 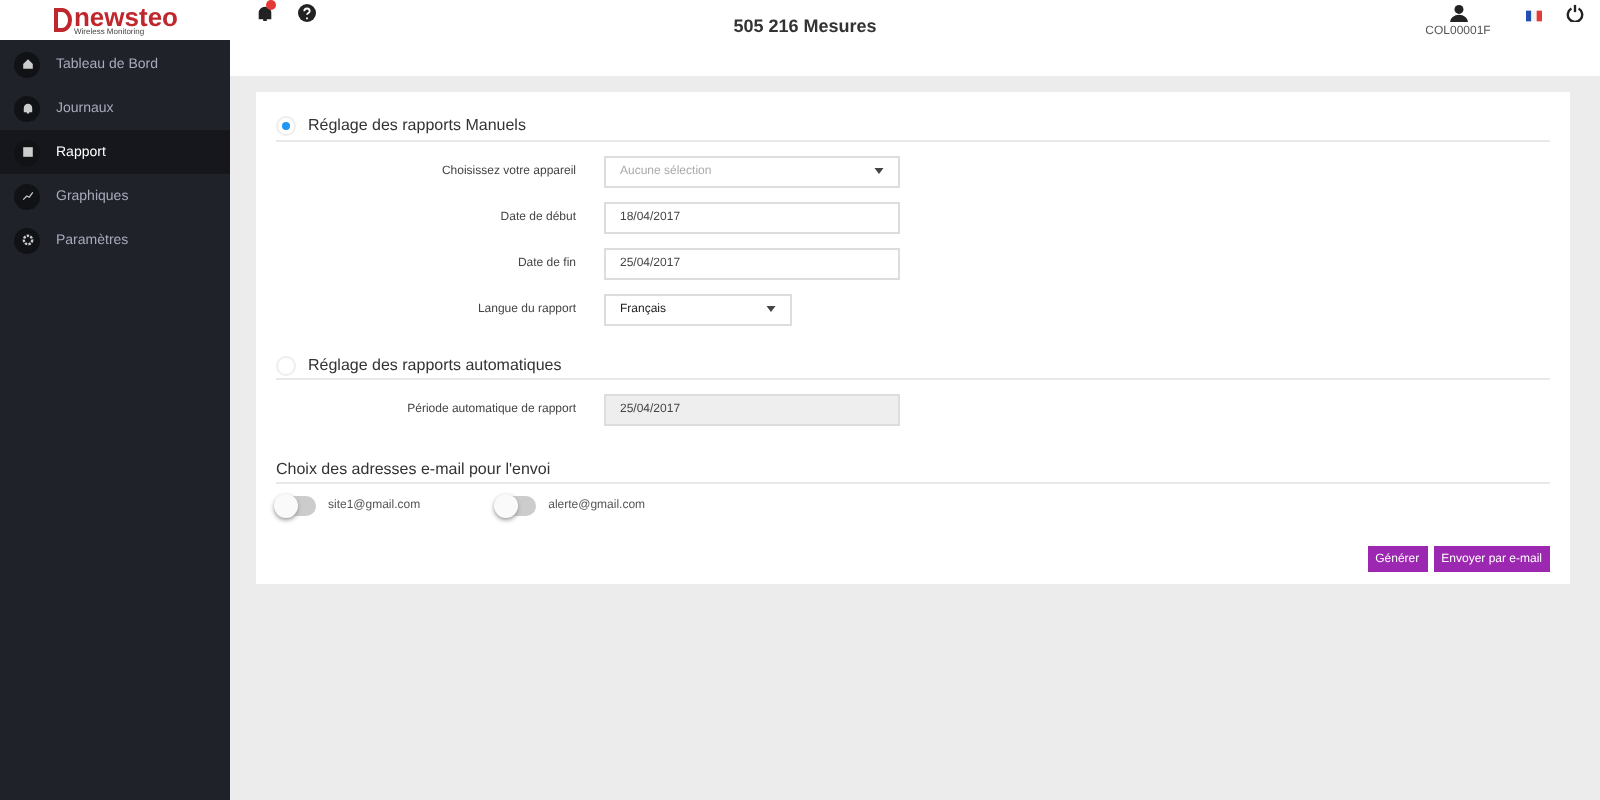 I want to click on page-title: 505 216 Mesures, so click(x=805, y=26).